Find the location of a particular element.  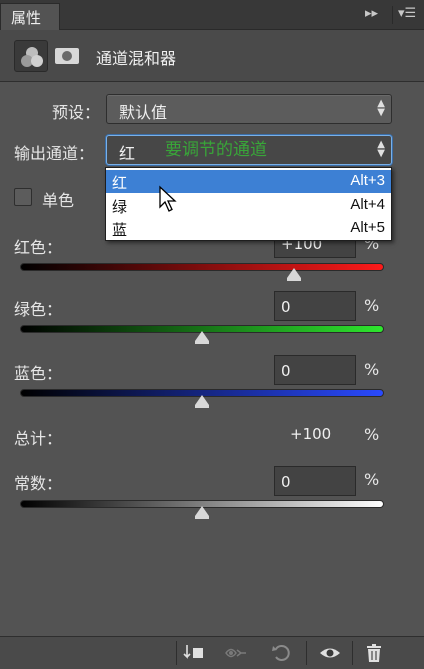

clip-to-layer-icon is located at coordinates (194, 653).